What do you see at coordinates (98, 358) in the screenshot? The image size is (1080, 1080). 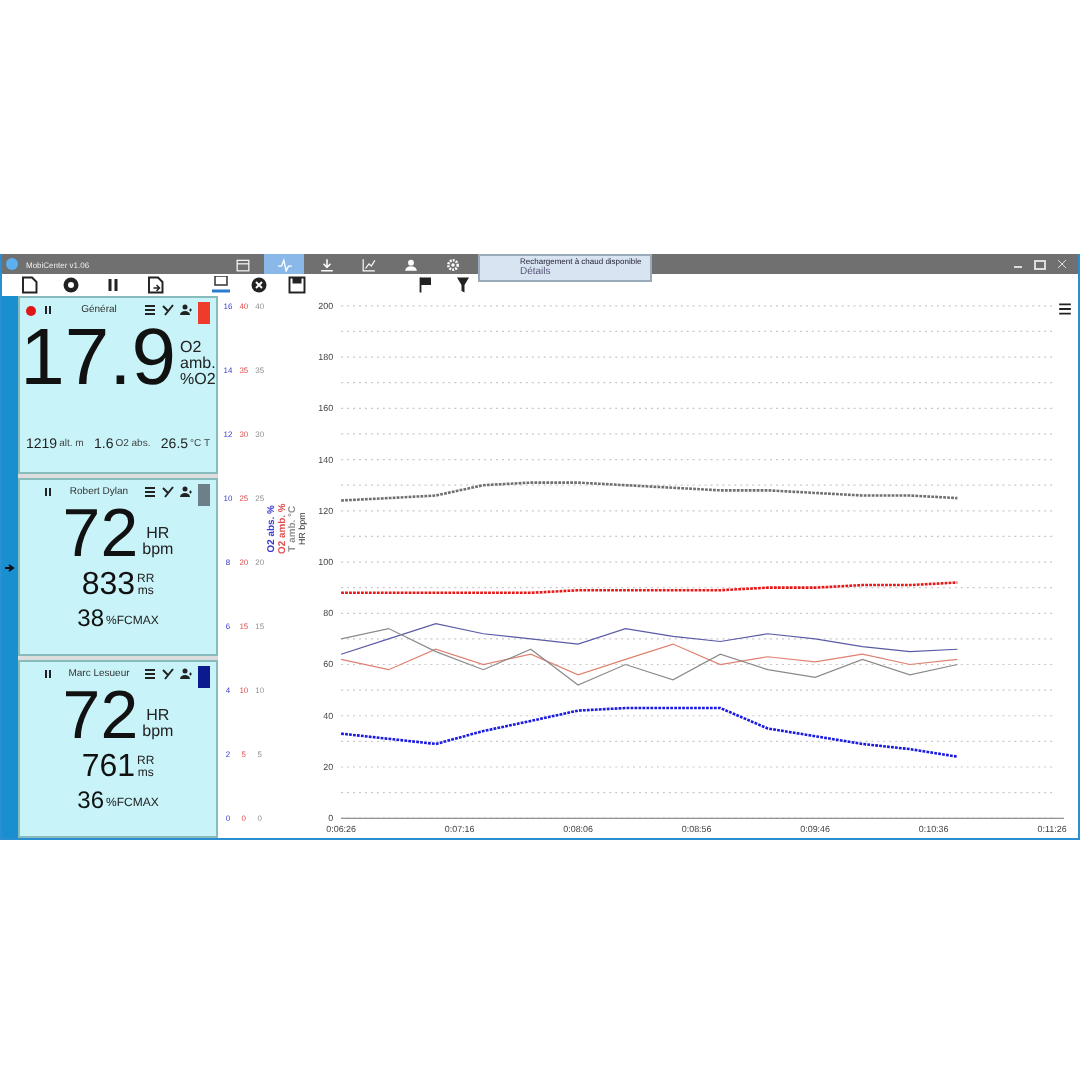 I see `main-reading: 17.9` at bounding box center [98, 358].